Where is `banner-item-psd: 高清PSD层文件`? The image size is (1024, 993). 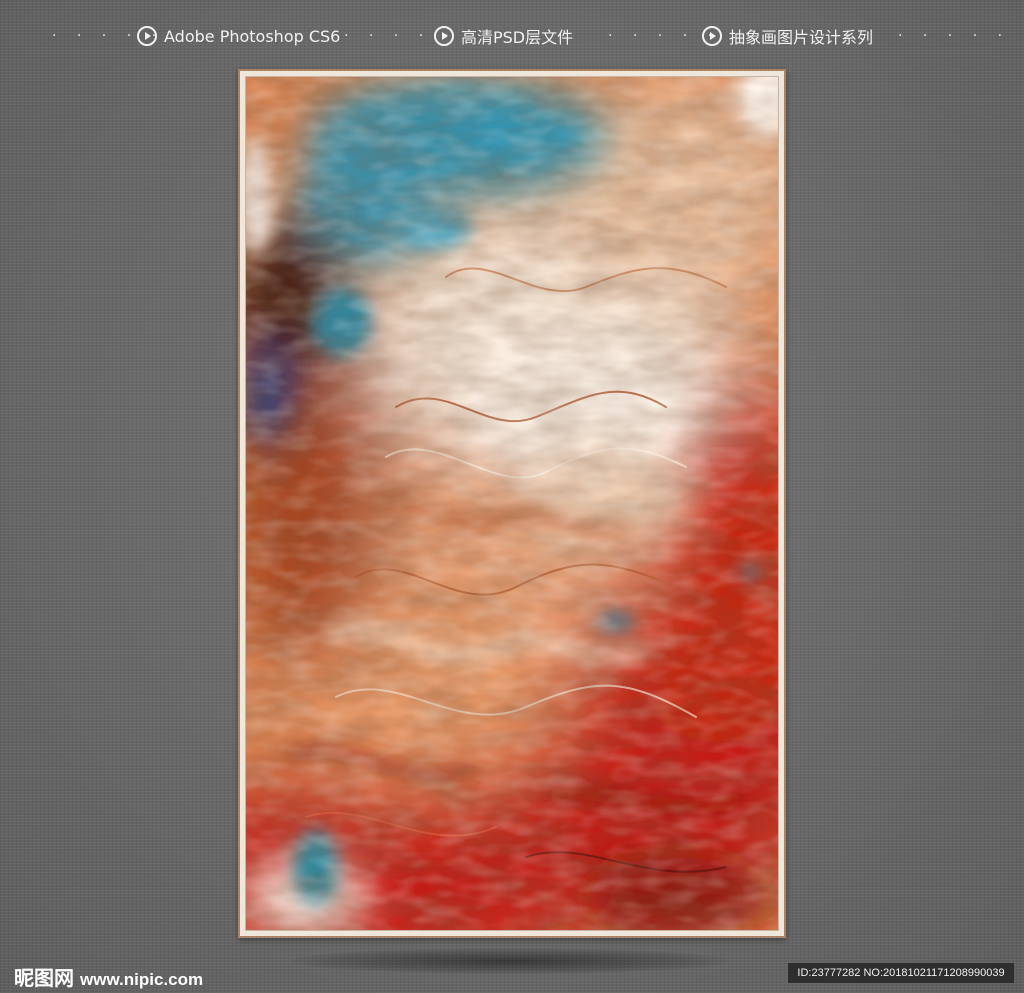 banner-item-psd: 高清PSD层文件 is located at coordinates (503, 36).